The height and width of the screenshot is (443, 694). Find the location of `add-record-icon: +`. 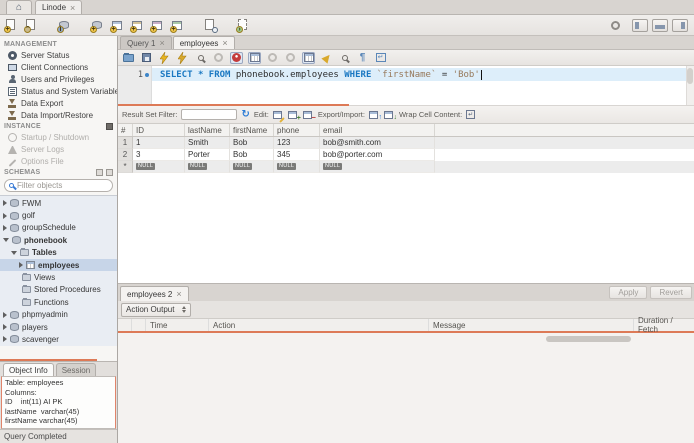

add-record-icon: + is located at coordinates (294, 116).